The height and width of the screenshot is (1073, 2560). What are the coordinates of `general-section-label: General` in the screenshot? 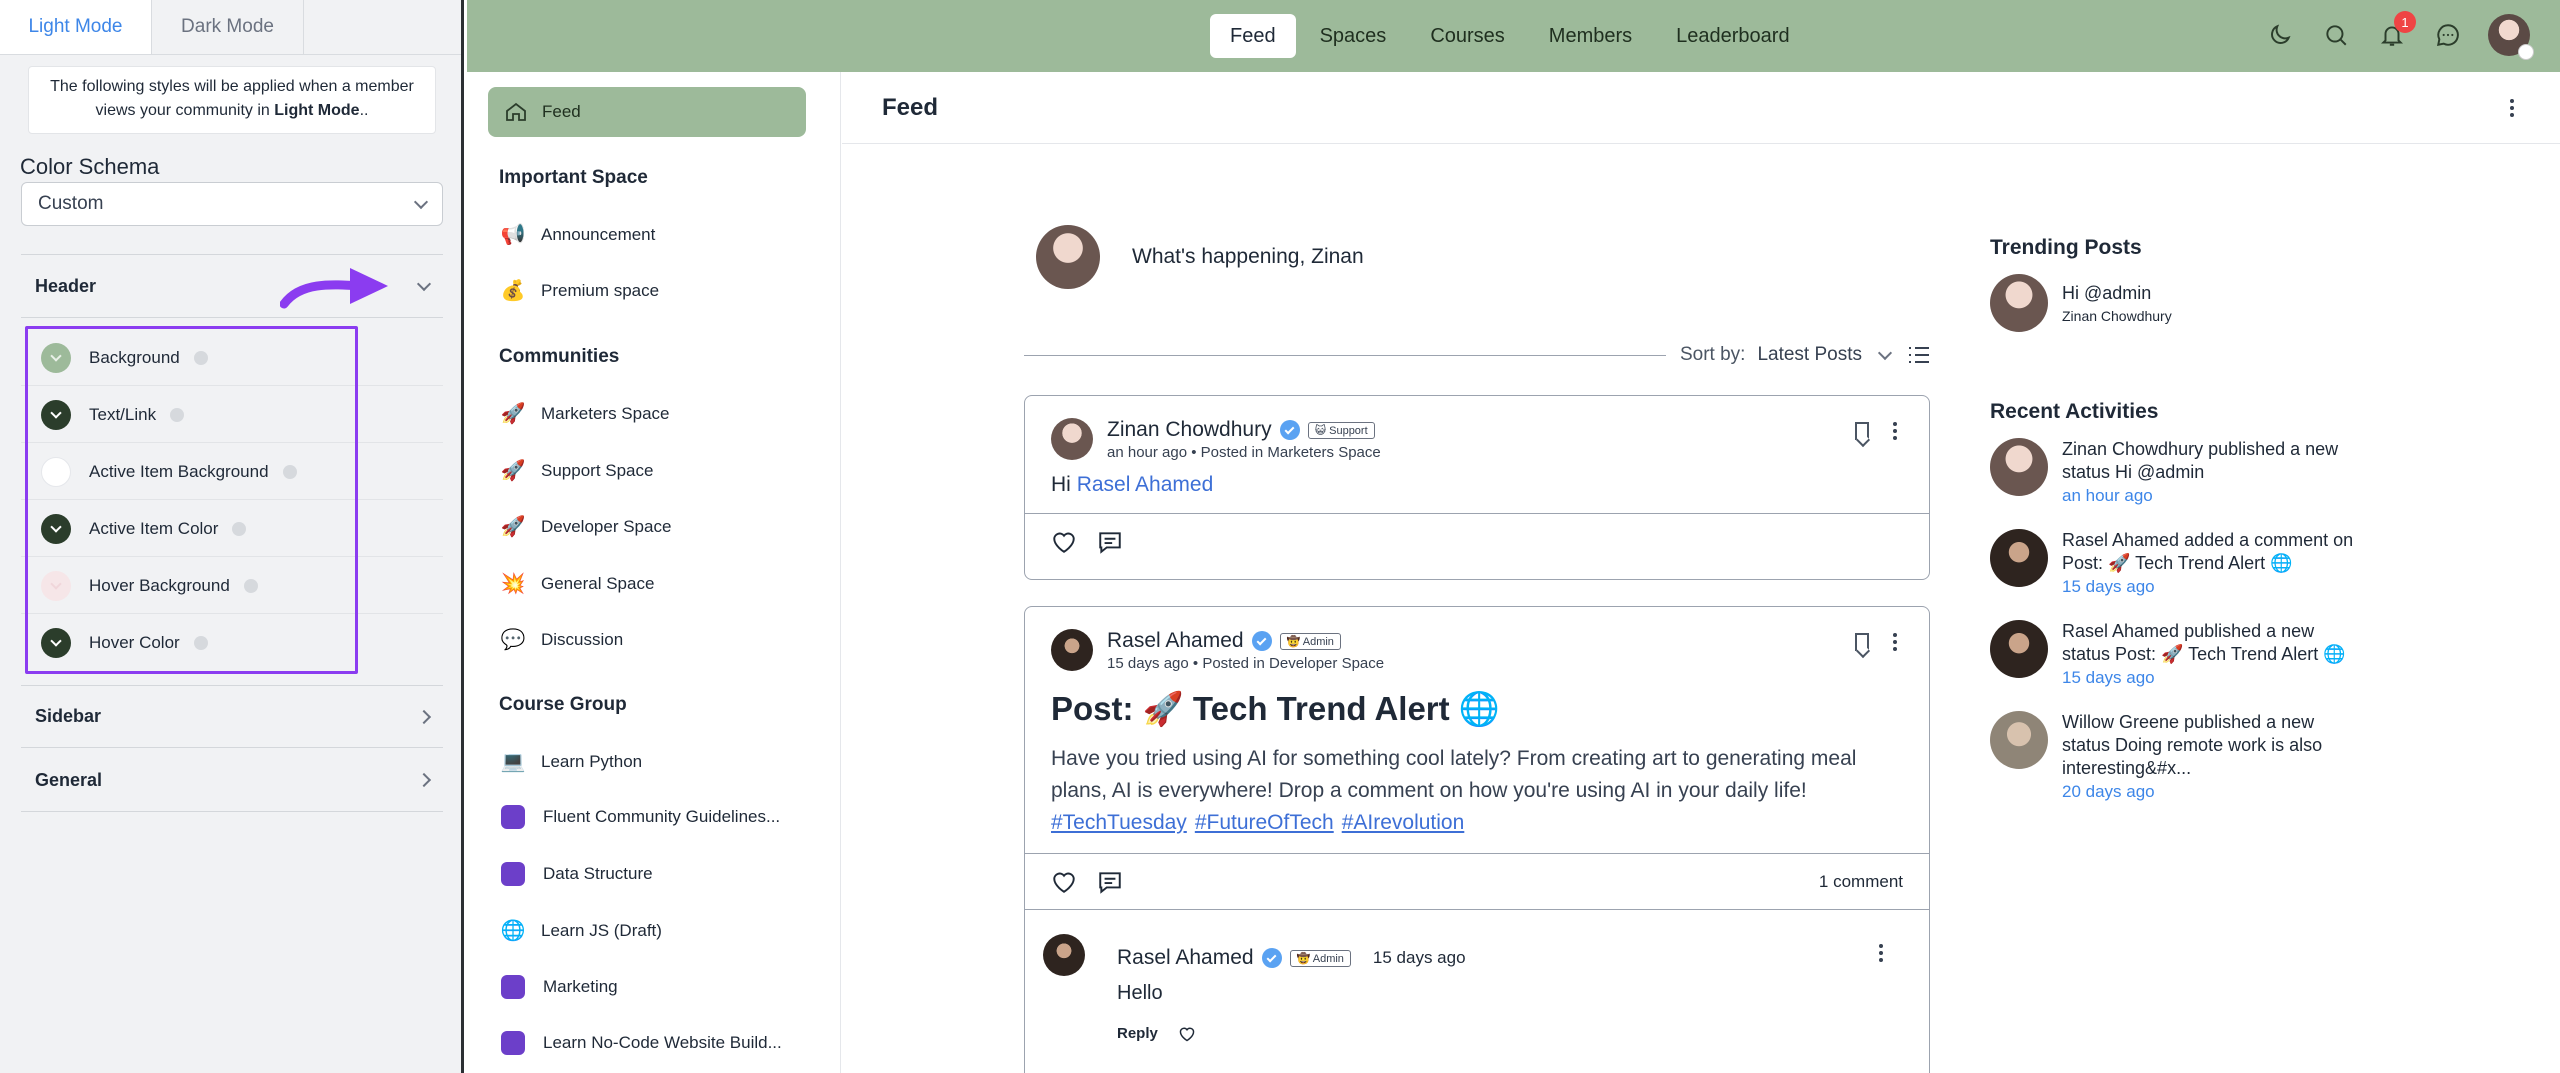 It's located at (69, 779).